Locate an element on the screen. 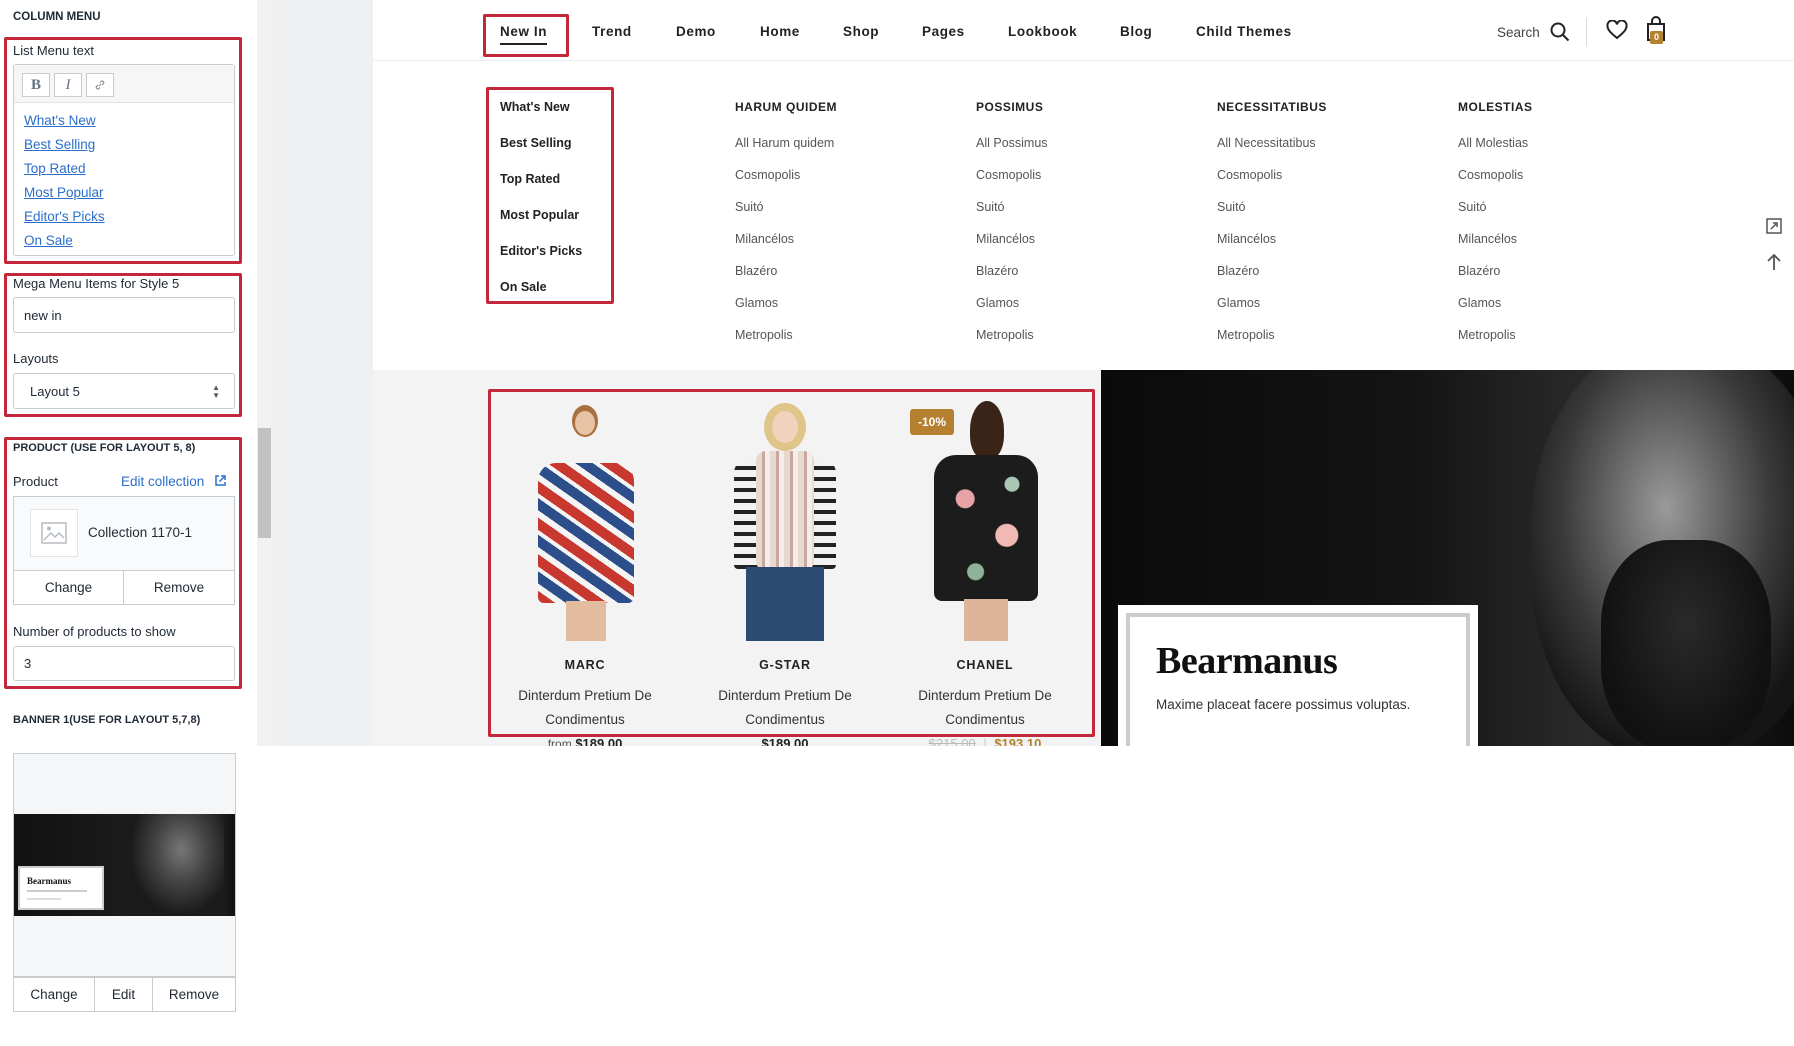  mega-col2-link: Metropolis is located at coordinates (1005, 335).